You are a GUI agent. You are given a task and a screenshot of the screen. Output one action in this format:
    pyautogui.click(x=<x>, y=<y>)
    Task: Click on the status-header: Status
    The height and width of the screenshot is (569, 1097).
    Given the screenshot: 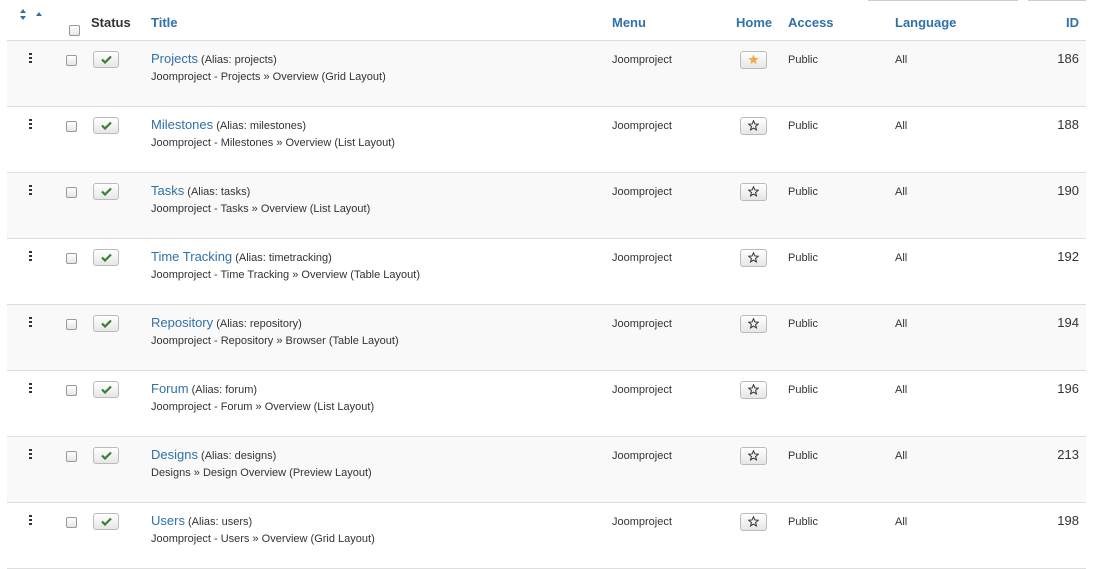 What is the action you would take?
    pyautogui.click(x=121, y=22)
    